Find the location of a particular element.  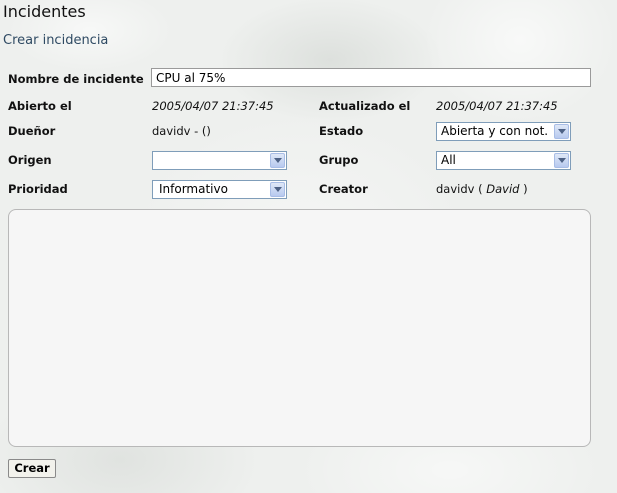

page-title: Incidentes is located at coordinates (44, 11).